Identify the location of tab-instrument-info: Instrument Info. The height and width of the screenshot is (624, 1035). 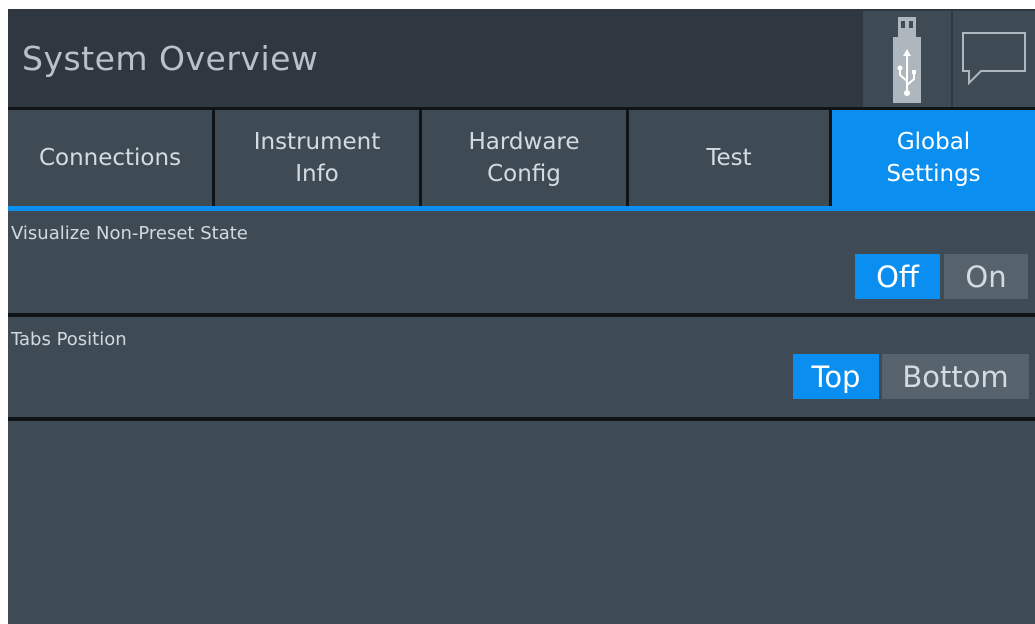
(317, 158).